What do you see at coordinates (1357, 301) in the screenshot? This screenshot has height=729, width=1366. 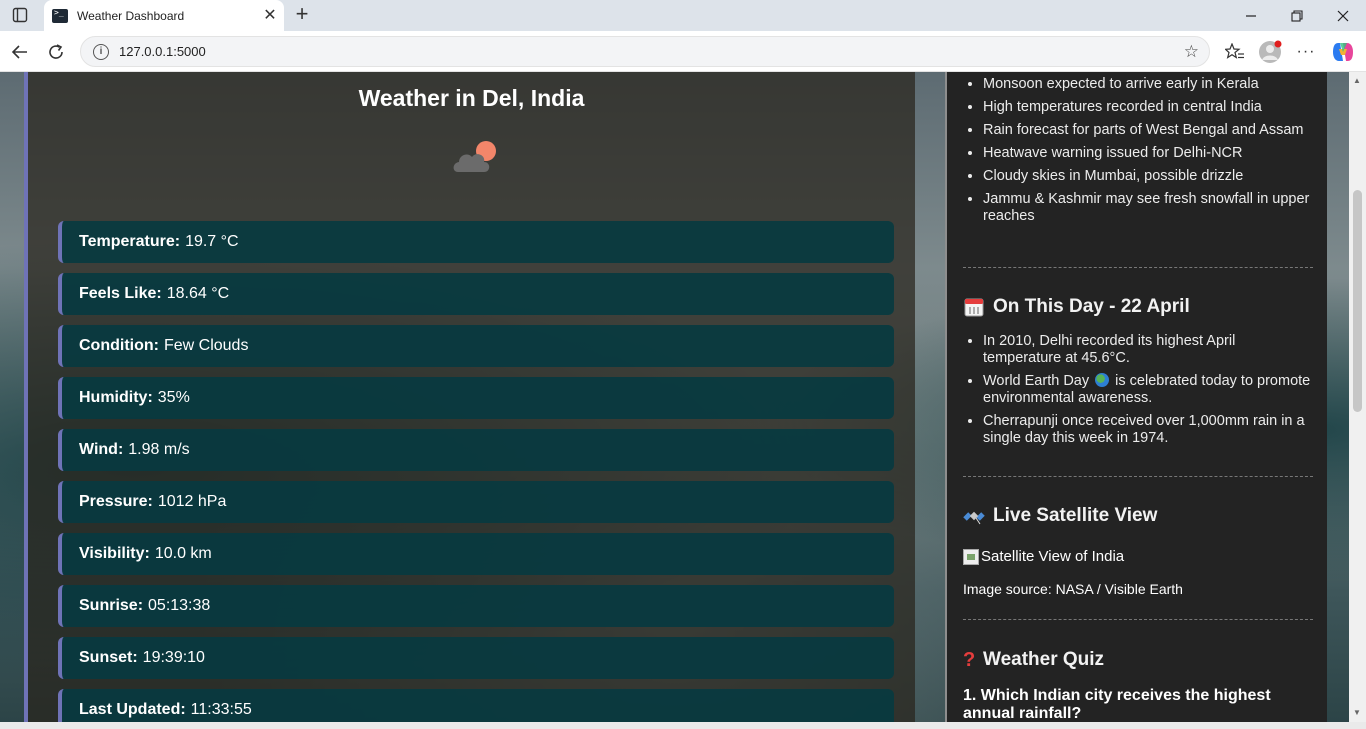 I see `scrollbar-thumb` at bounding box center [1357, 301].